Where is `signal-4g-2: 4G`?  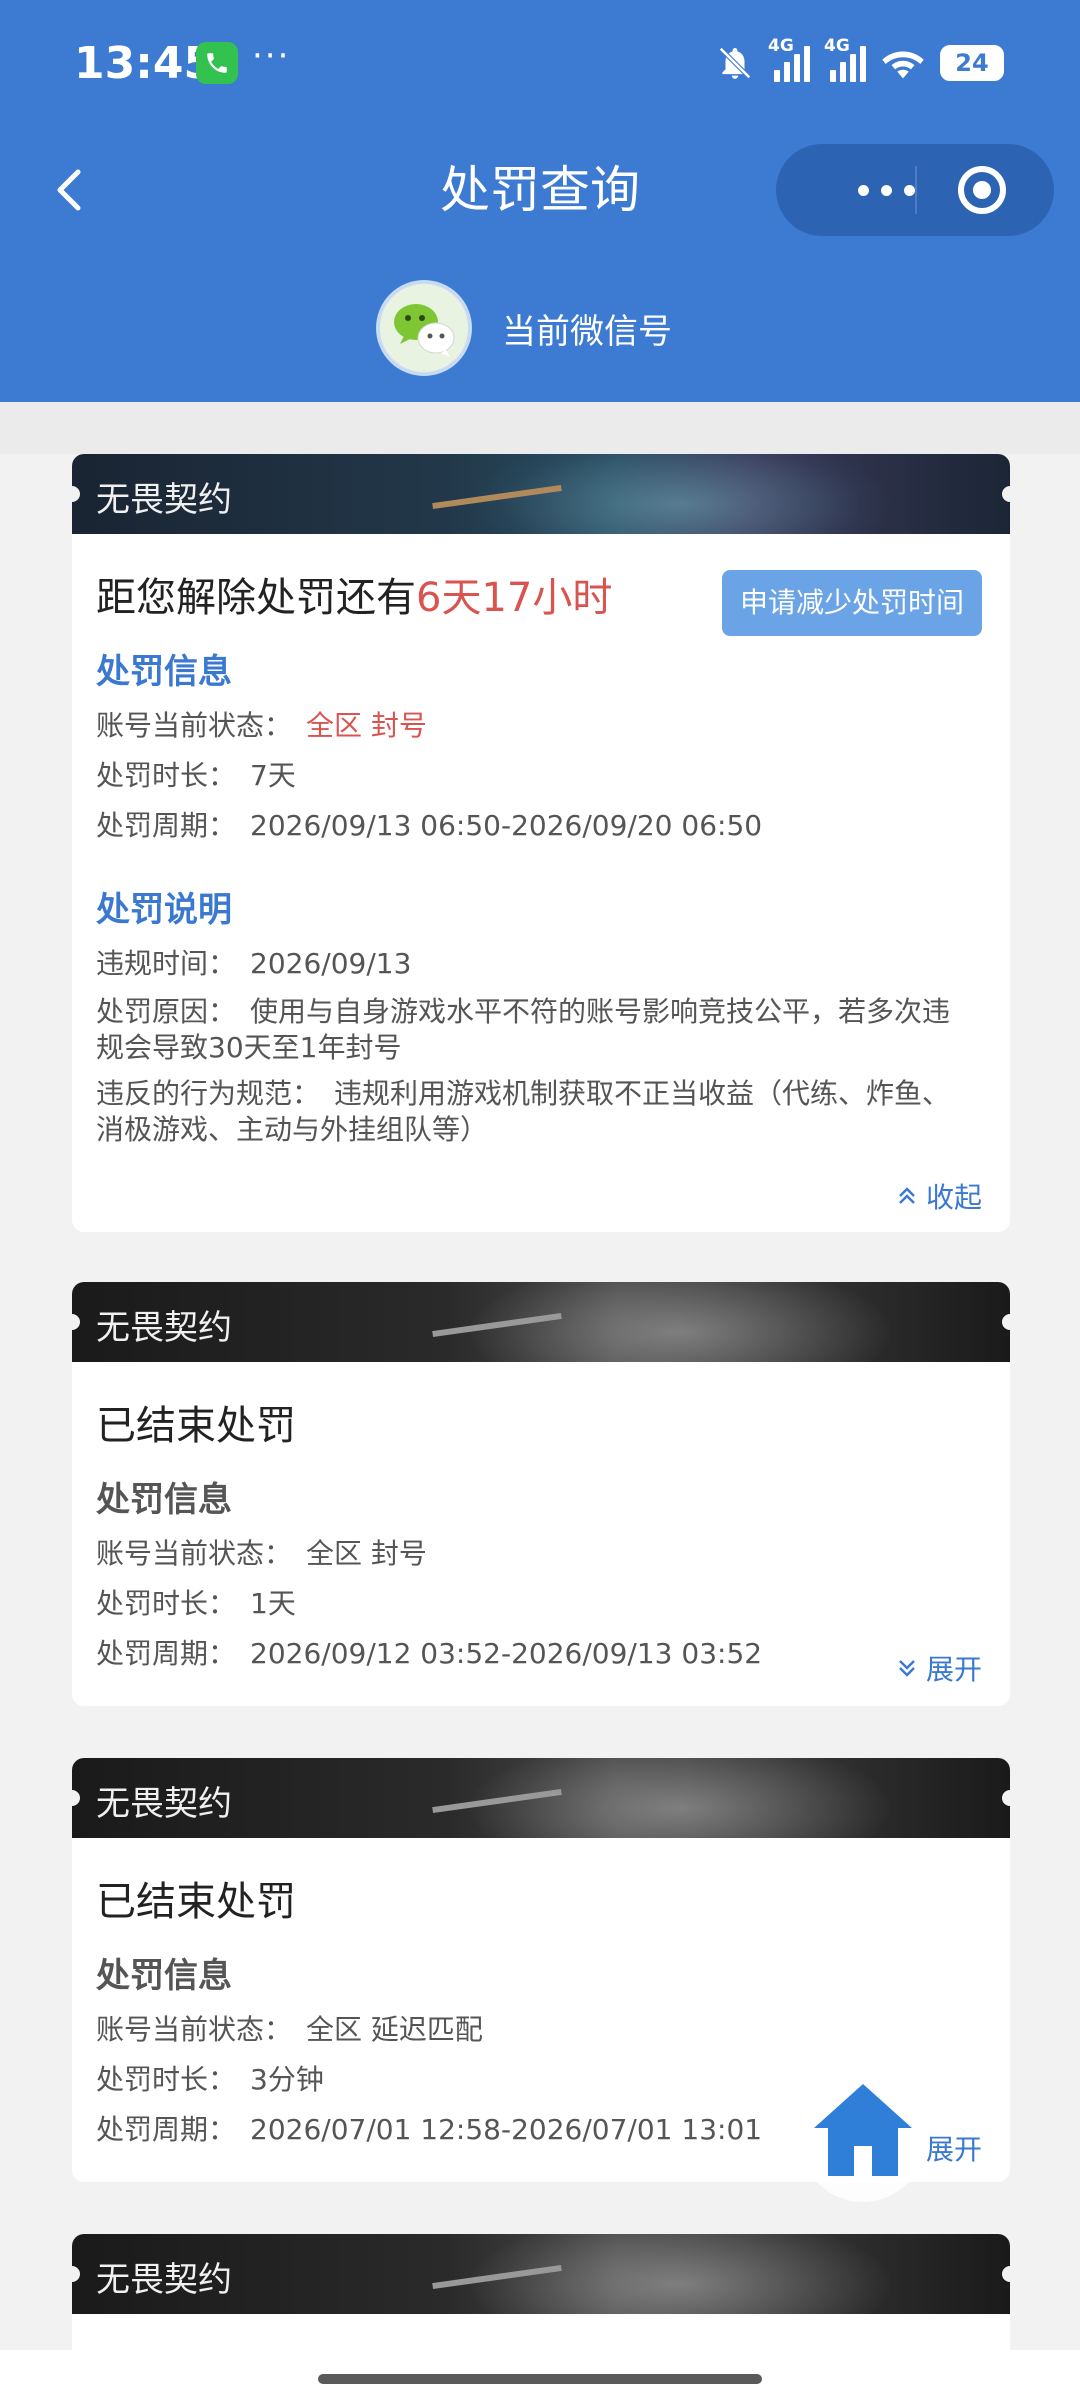
signal-4g-2: 4G is located at coordinates (845, 59).